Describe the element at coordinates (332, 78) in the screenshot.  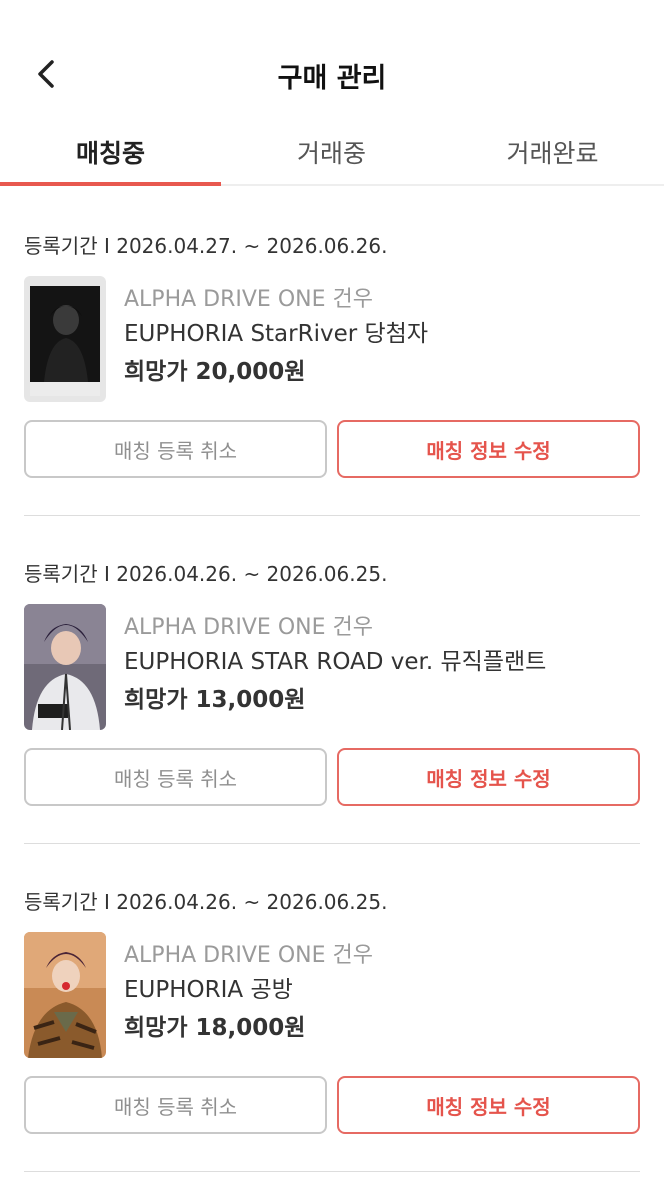
I see `page-title: 구매 관리` at that location.